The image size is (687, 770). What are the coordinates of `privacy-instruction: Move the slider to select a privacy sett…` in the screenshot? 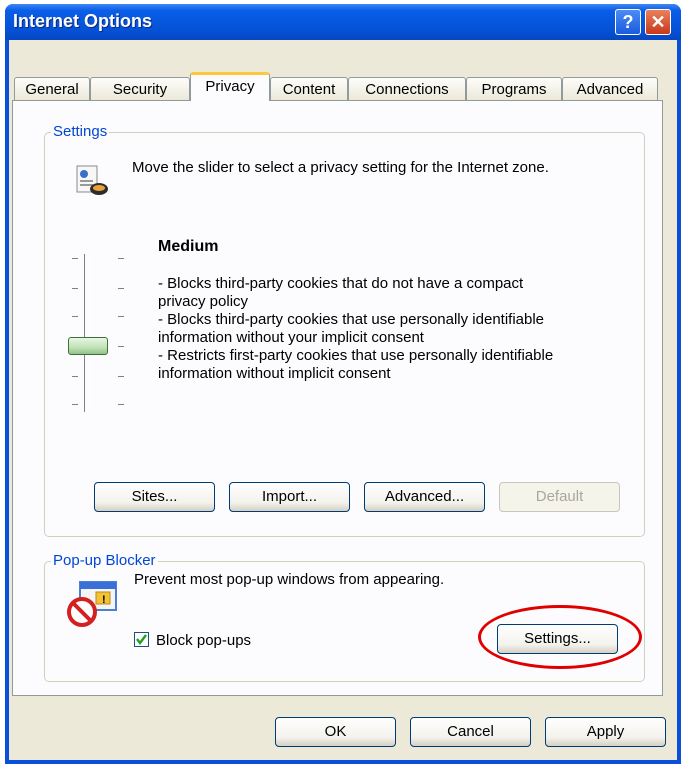 It's located at (340, 167).